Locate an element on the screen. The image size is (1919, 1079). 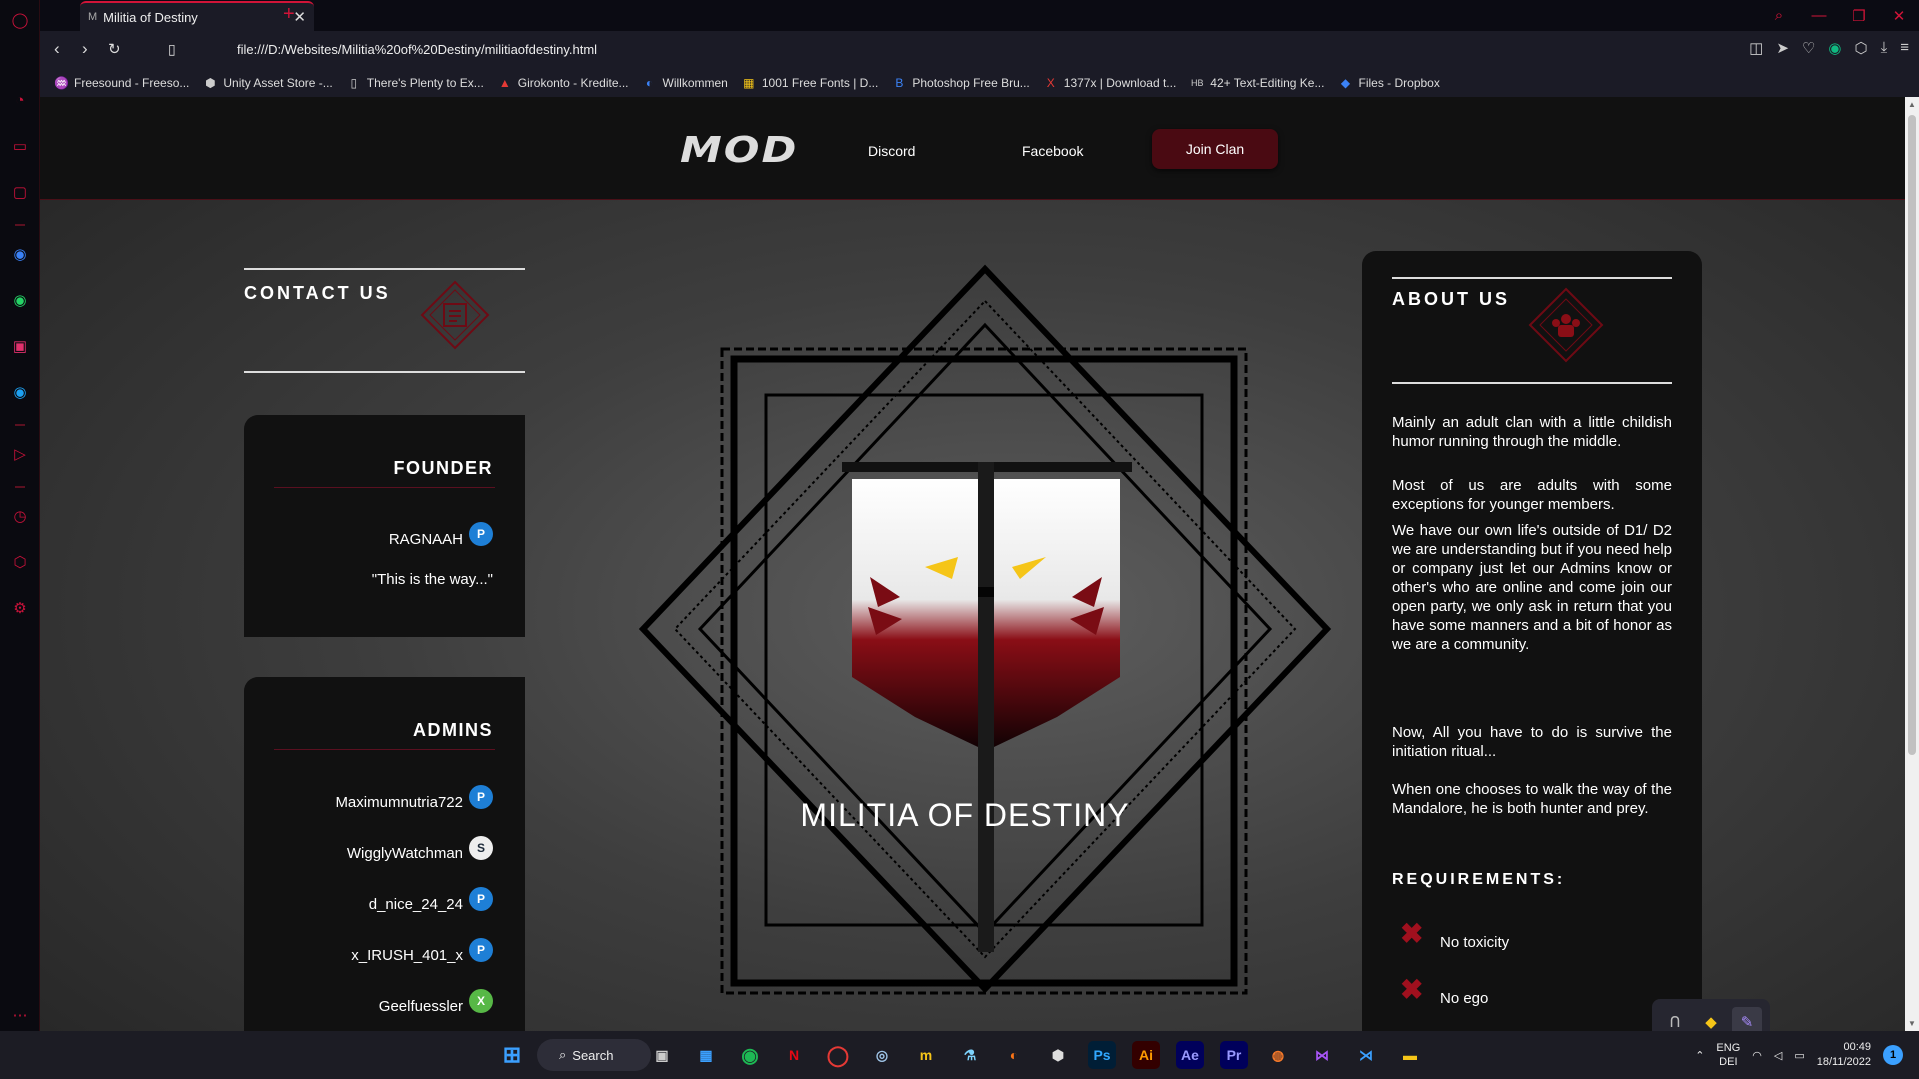
extensions-icon: ⬡ is located at coordinates (1860, 48).